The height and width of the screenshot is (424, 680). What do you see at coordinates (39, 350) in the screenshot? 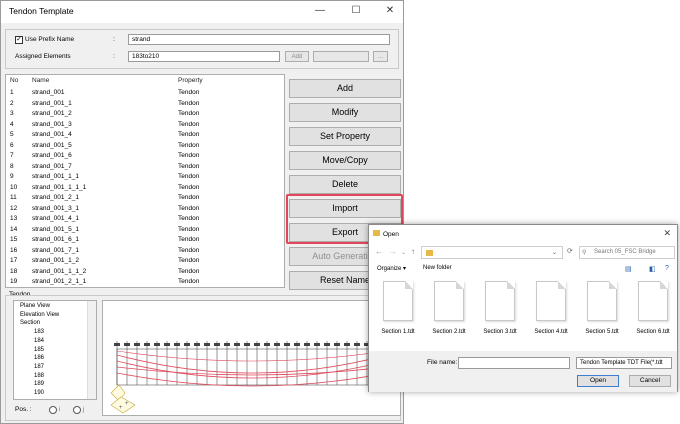
I see `tree-node: 185` at bounding box center [39, 350].